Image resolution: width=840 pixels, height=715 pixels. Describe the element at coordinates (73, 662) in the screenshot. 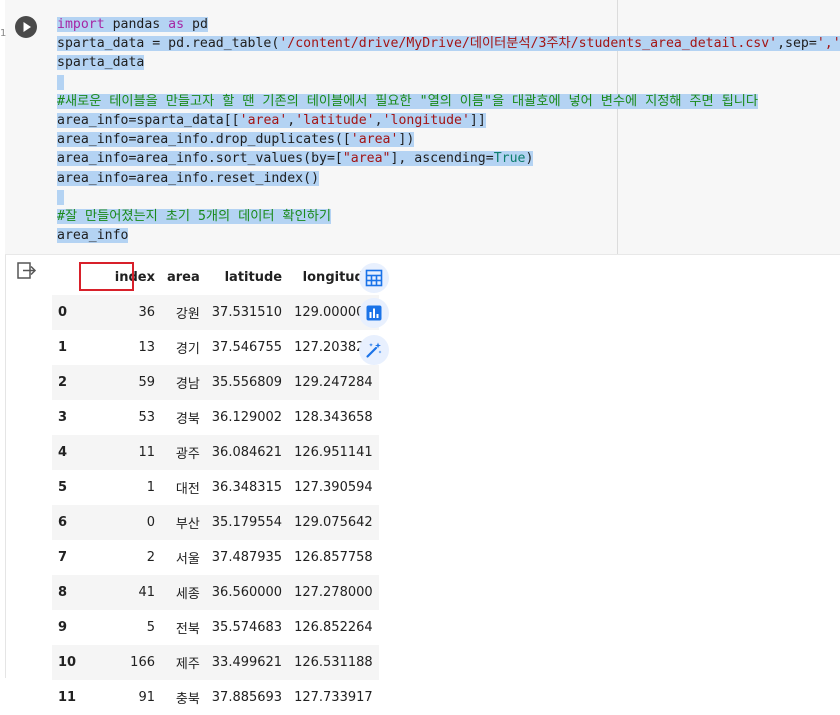

I see `row-index: 10` at that location.